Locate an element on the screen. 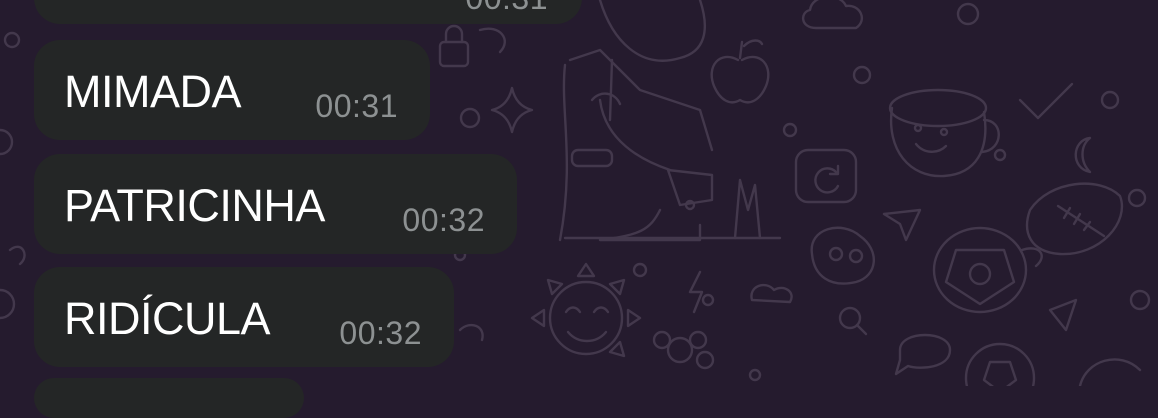 The width and height of the screenshot is (1158, 418). message-text: MIMADA is located at coordinates (153, 91).